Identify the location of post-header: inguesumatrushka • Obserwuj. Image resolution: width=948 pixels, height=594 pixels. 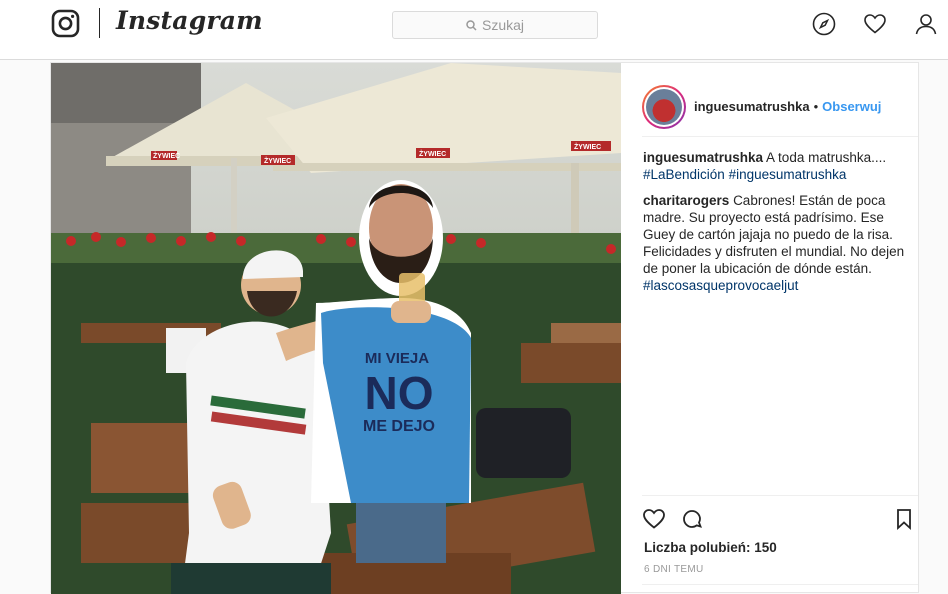
(780, 107).